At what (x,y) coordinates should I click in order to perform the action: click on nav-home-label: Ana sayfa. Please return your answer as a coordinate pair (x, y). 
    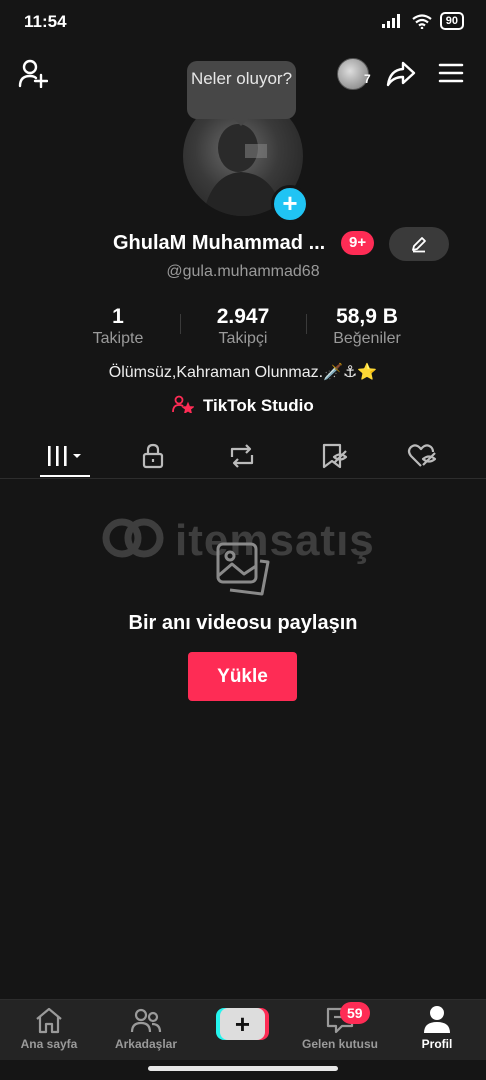
    Looking at the image, I should click on (49, 1044).